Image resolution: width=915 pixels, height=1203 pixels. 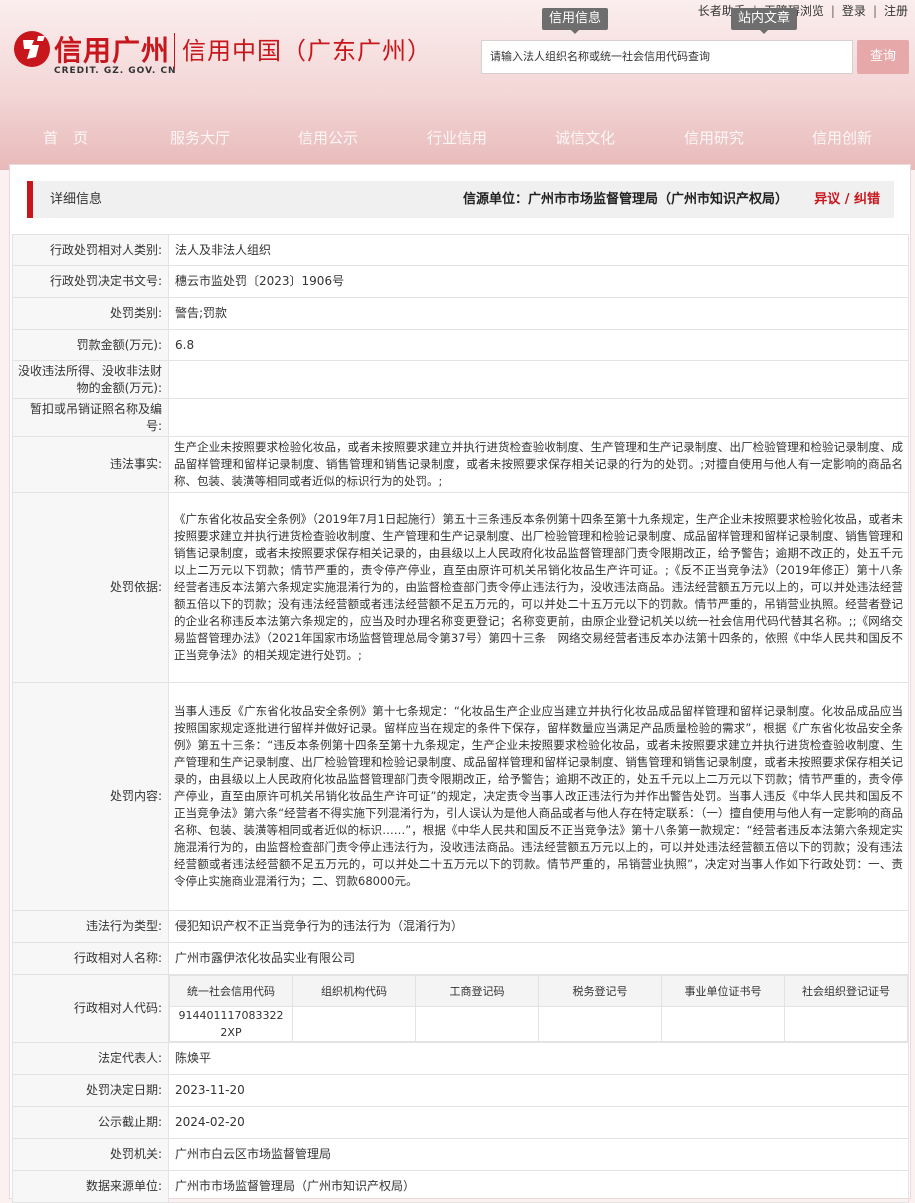 I want to click on table-row: 数据来源单位: 广州市市场监督管理局（广州市知识产权局）, so click(x=460, y=1186).